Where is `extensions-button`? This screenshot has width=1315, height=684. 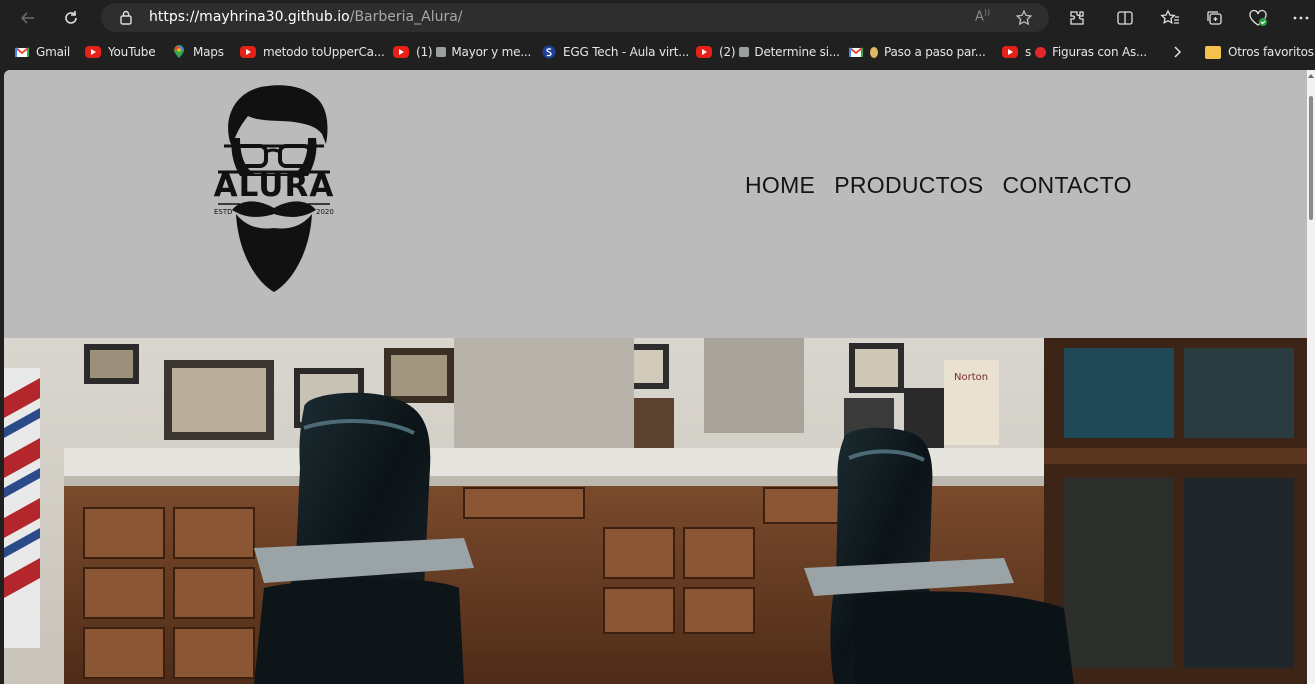 extensions-button is located at coordinates (1077, 18).